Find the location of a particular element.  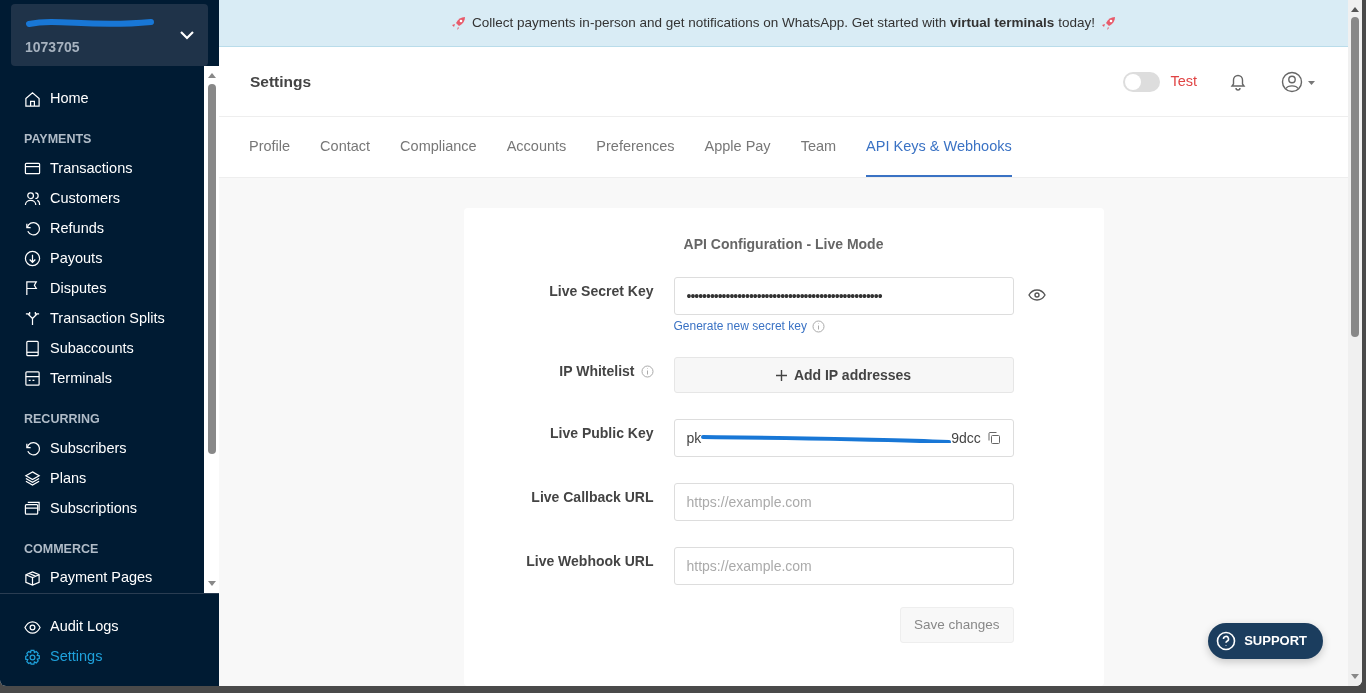

sidebar-item: Settings is located at coordinates (109, 657).